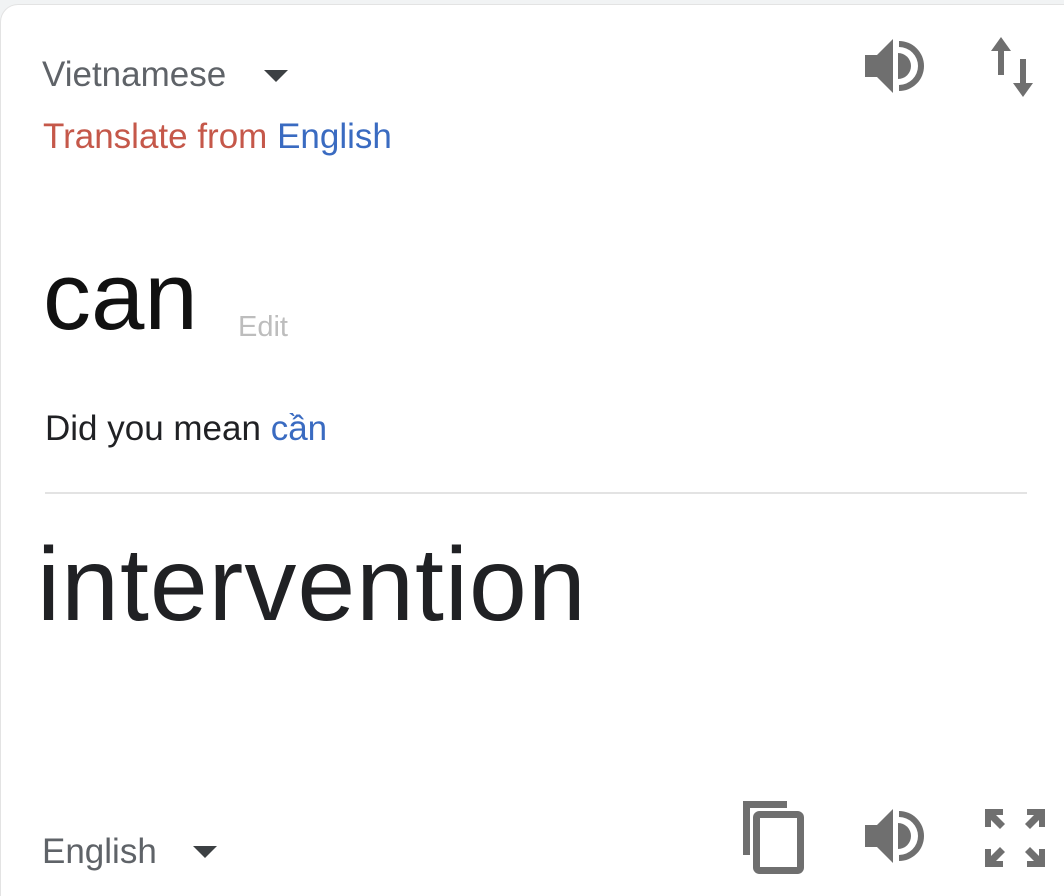 This screenshot has height=896, width=1064. Describe the element at coordinates (312, 585) in the screenshot. I see `translation-text: intervention` at that location.